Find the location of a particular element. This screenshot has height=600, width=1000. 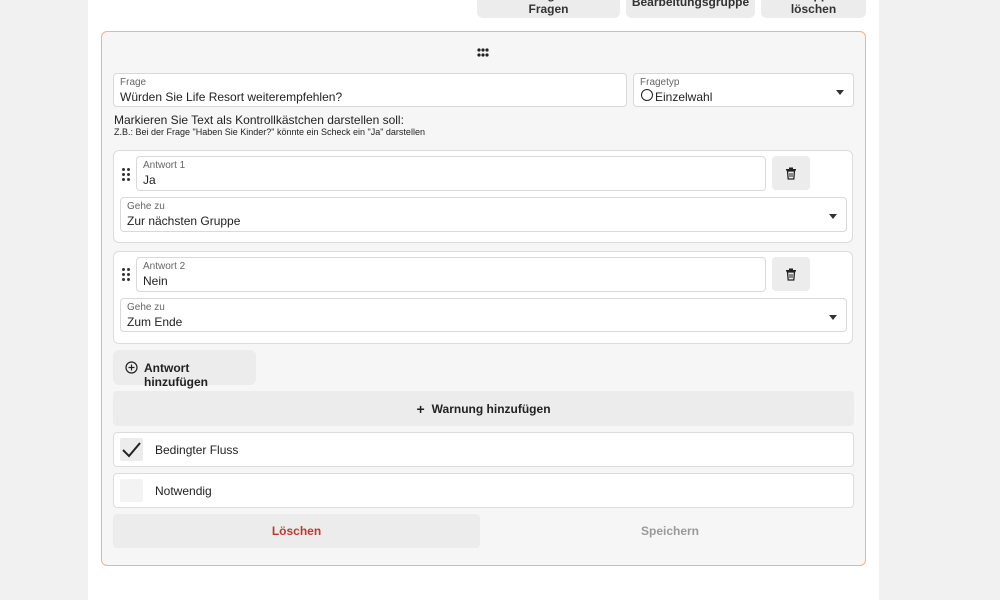

delete-group-button: Gruppe löschen is located at coordinates (813, 9).